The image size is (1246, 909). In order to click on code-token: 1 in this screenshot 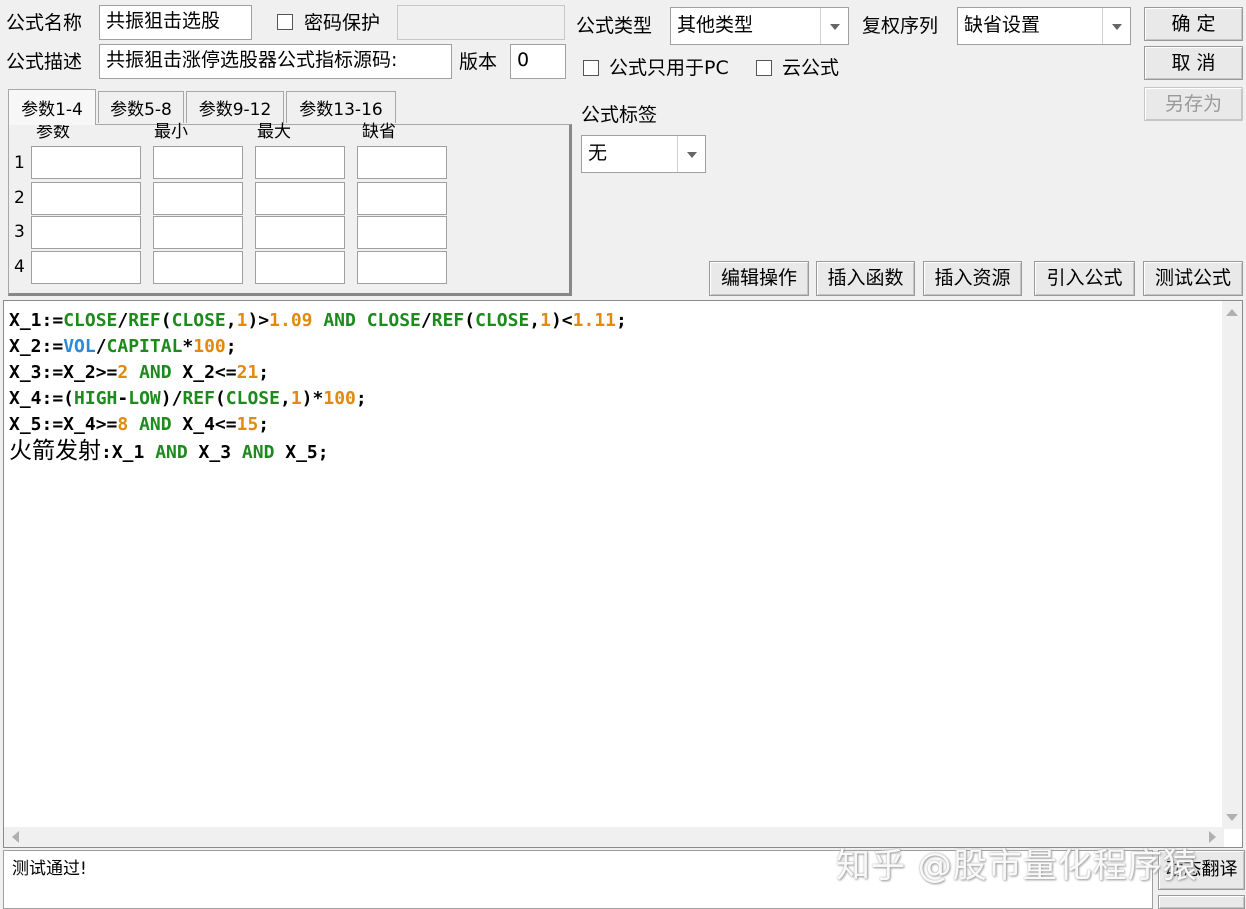, I will do `click(545, 320)`.